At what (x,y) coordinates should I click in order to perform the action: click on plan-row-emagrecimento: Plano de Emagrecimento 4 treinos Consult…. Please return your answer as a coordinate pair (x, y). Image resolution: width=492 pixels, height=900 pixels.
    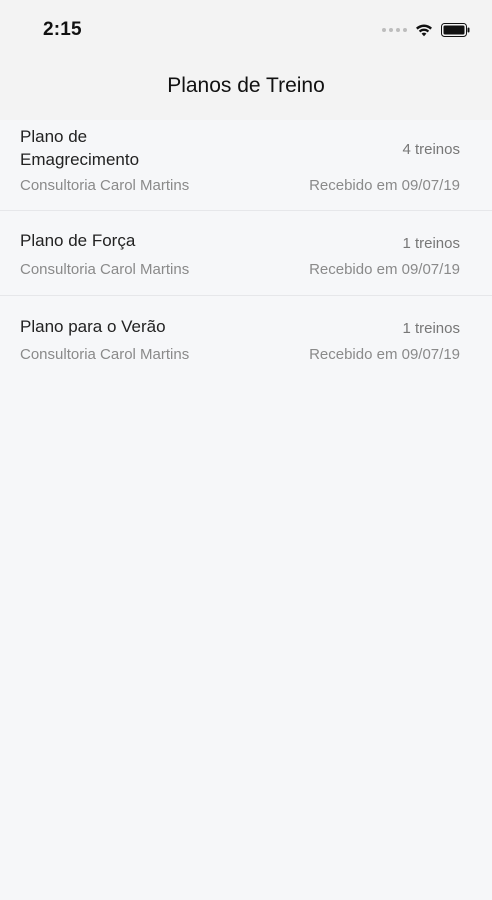
    Looking at the image, I should click on (246, 165).